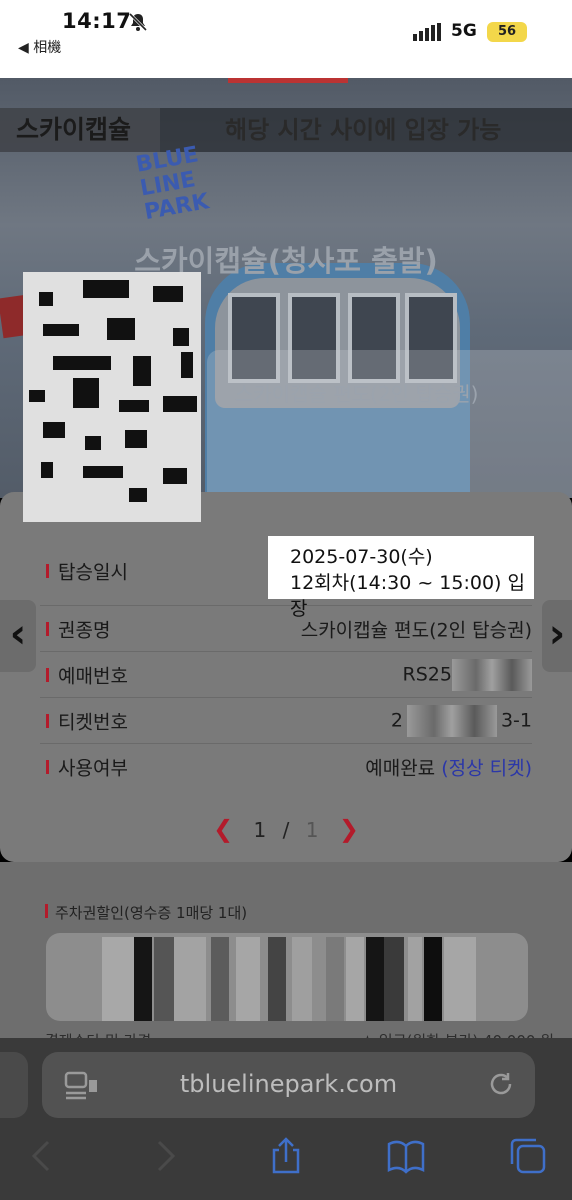  What do you see at coordinates (42, 1156) in the screenshot?
I see `back-icon` at bounding box center [42, 1156].